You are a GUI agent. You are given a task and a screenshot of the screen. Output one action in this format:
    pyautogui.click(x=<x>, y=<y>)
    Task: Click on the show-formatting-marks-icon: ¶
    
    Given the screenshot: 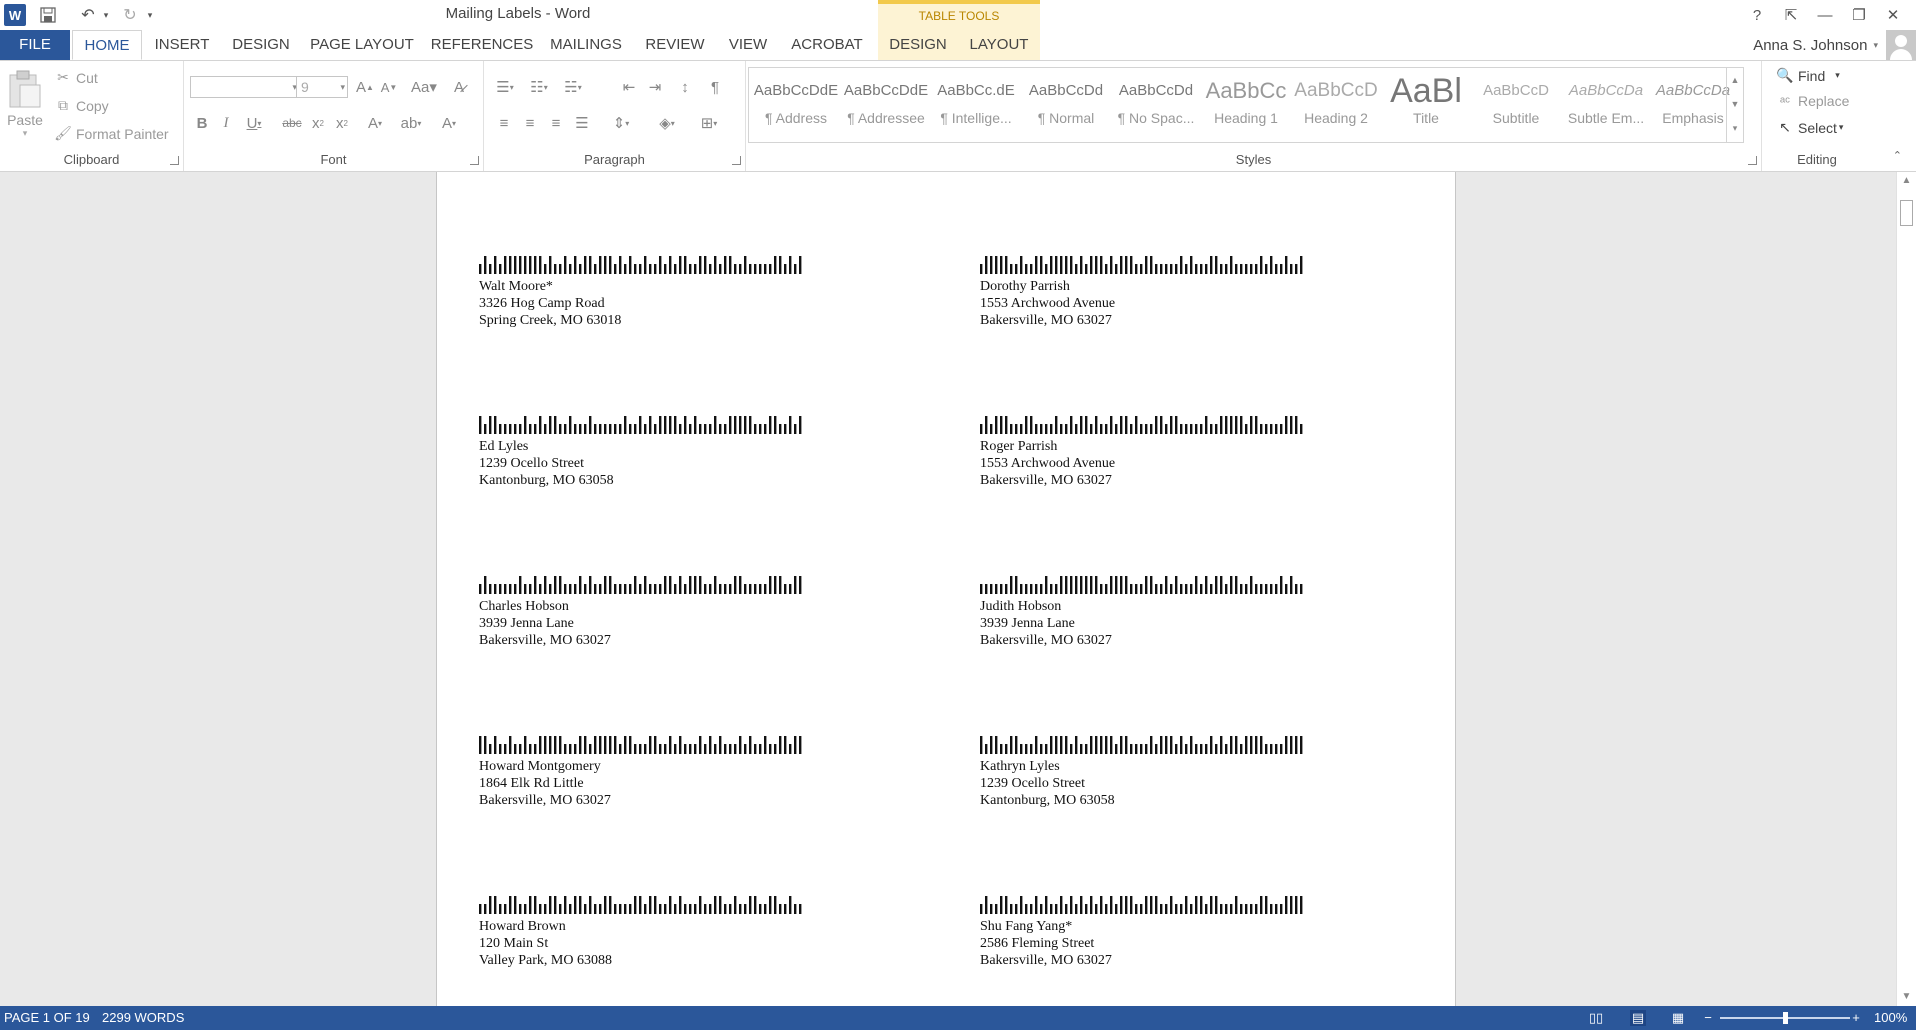 What is the action you would take?
    pyautogui.click(x=715, y=87)
    